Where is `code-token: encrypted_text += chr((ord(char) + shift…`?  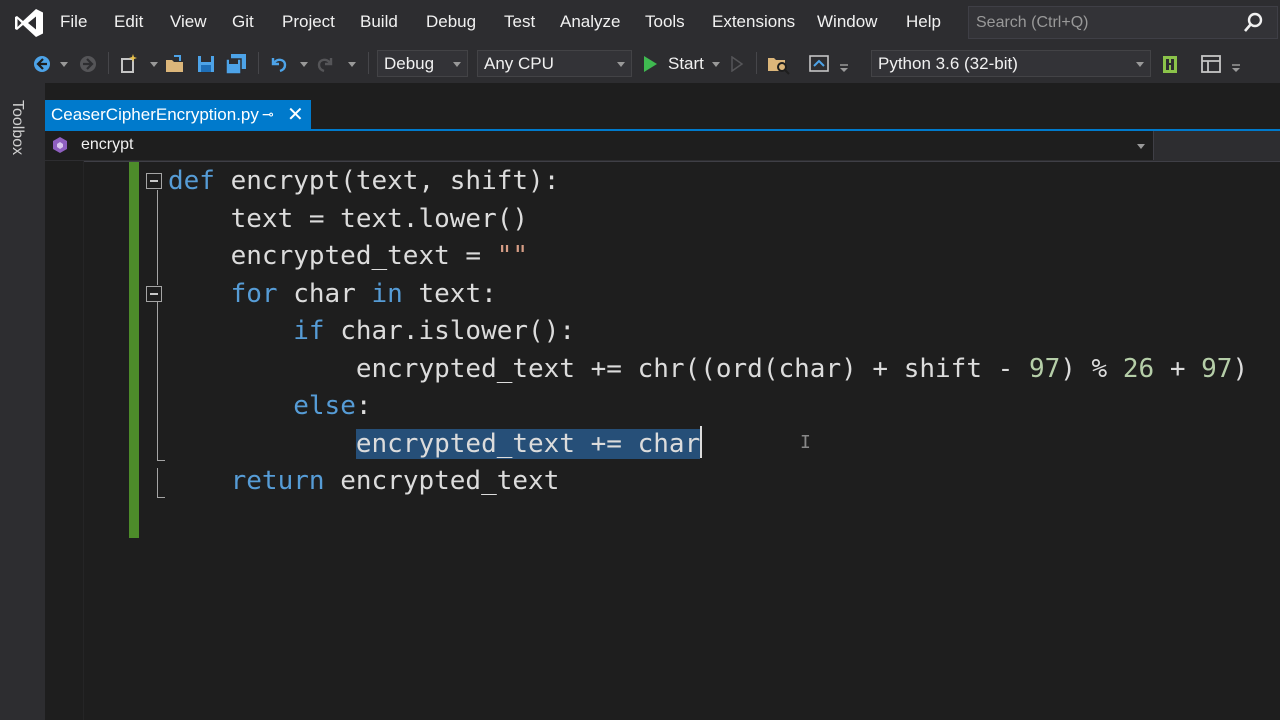
code-token: encrypted_text += chr((ord(char) + shift… is located at coordinates (598, 368).